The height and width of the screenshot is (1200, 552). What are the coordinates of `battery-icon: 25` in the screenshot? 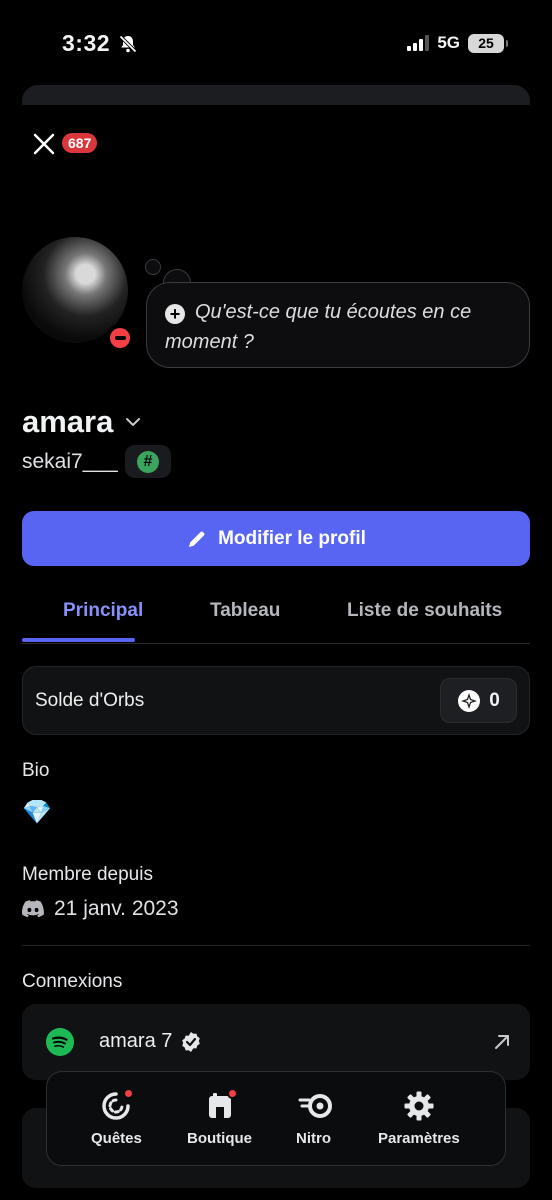 It's located at (488, 43).